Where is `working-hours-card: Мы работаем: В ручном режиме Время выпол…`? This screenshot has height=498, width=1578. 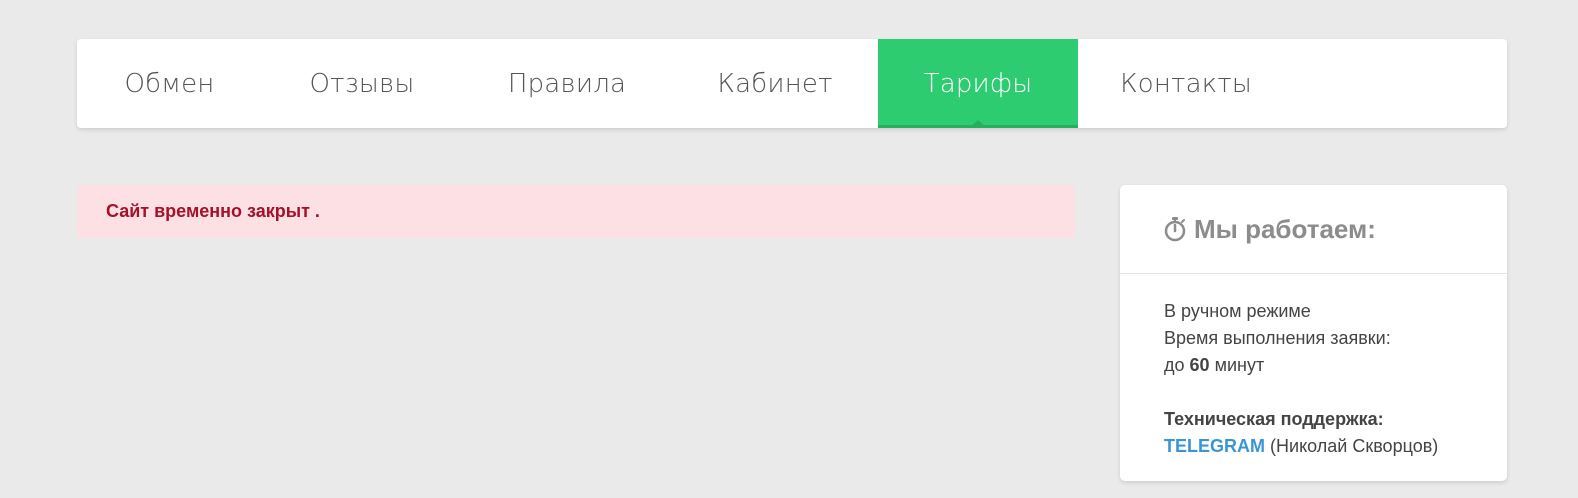
working-hours-card: Мы работаем: В ручном режиме Время выпол… is located at coordinates (1313, 333).